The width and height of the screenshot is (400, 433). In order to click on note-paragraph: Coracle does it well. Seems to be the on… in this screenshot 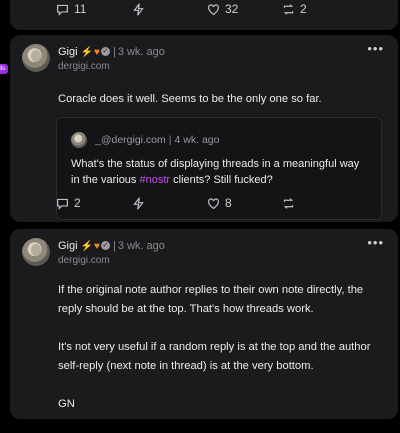, I will do `click(190, 99)`.